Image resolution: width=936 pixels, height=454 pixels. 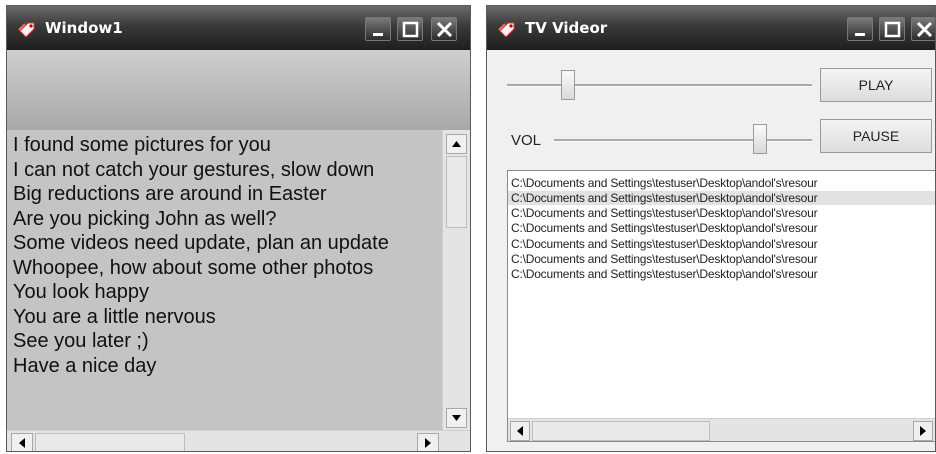 I want to click on tv-videor-titlebar: TV Videor, so click(x=711, y=28).